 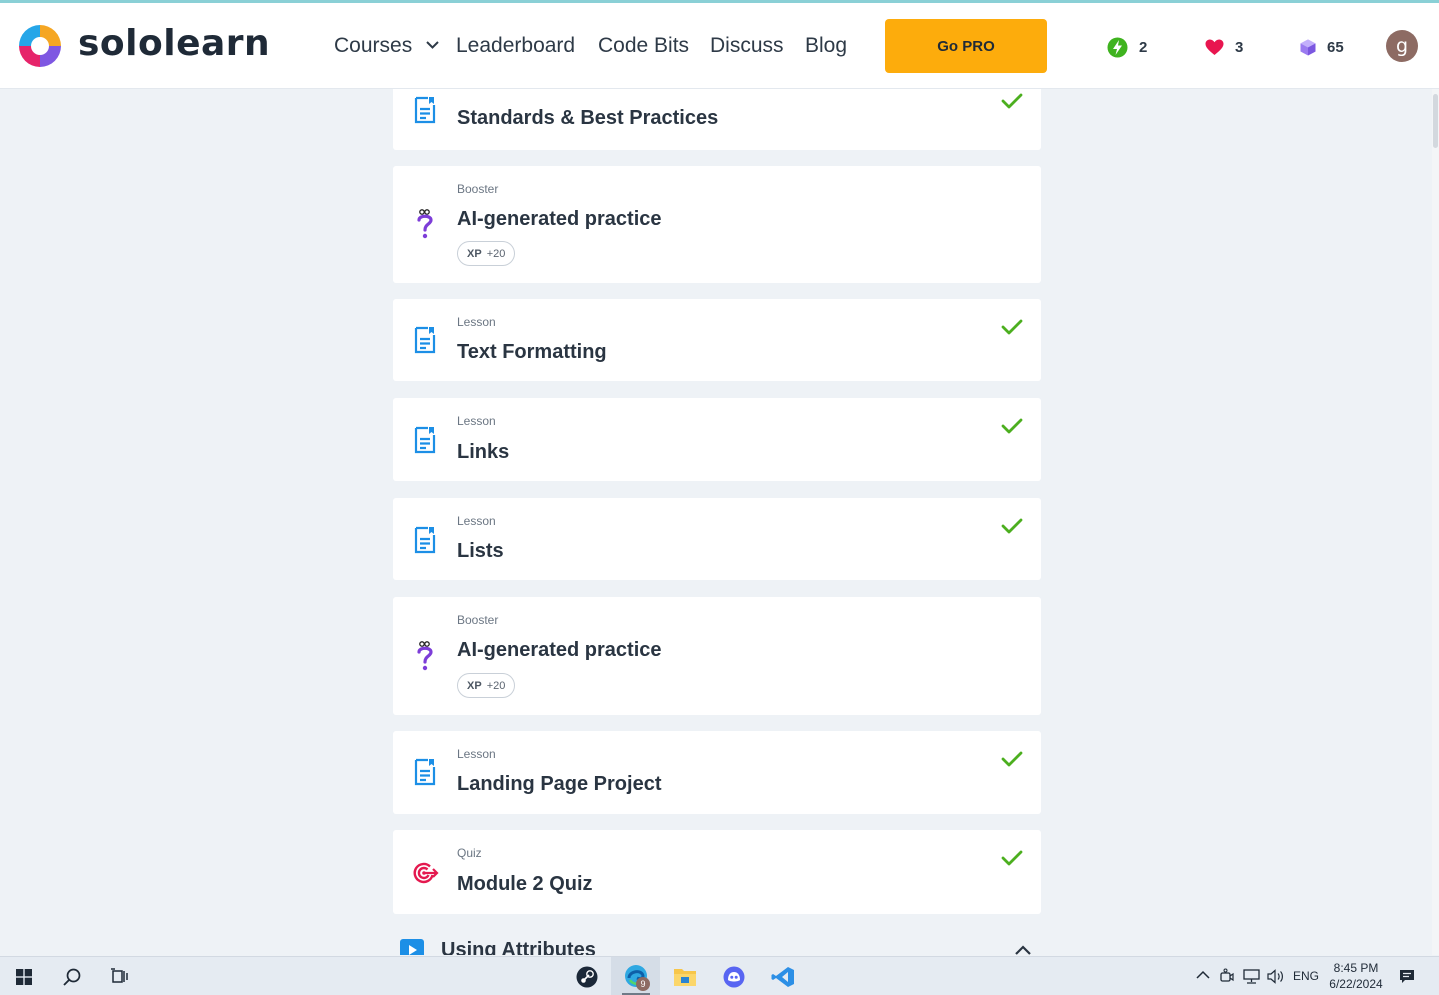 I want to click on streak-counter: 2, so click(x=1127, y=47).